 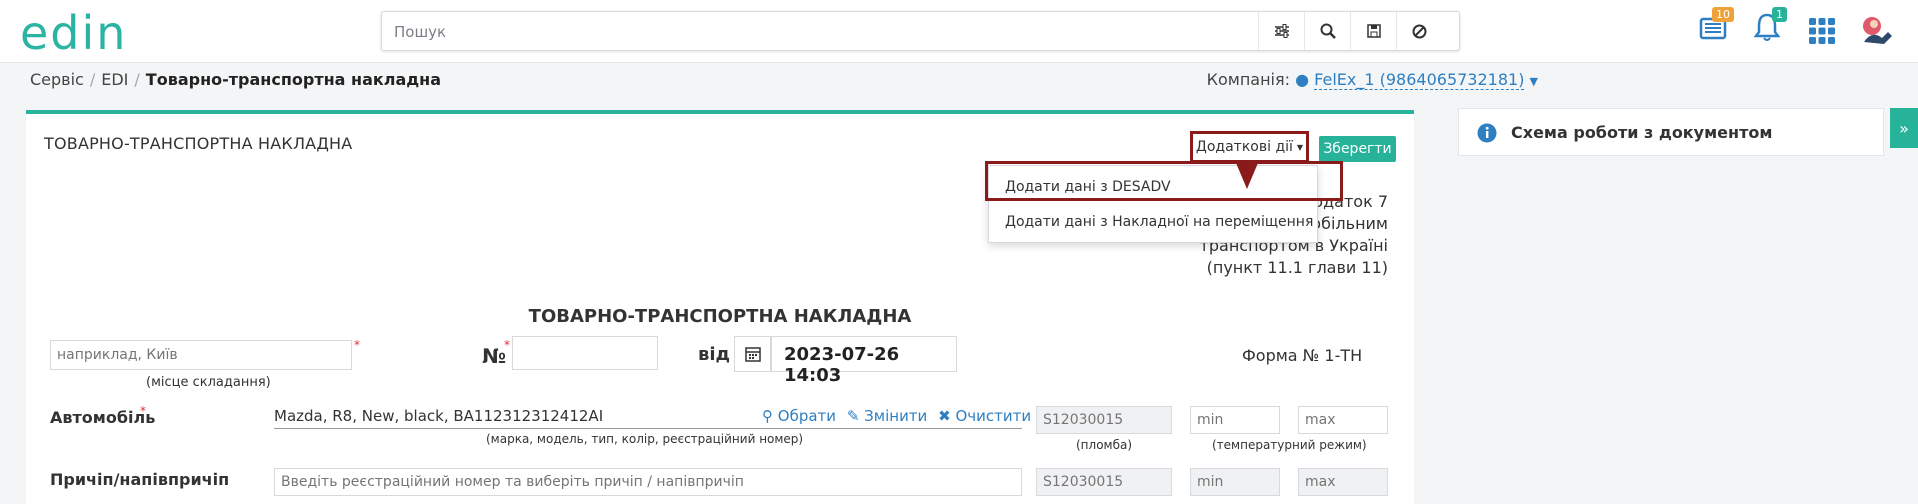 What do you see at coordinates (1419, 80) in the screenshot?
I see `company-link: FelEx_1 (9864065732181)` at bounding box center [1419, 80].